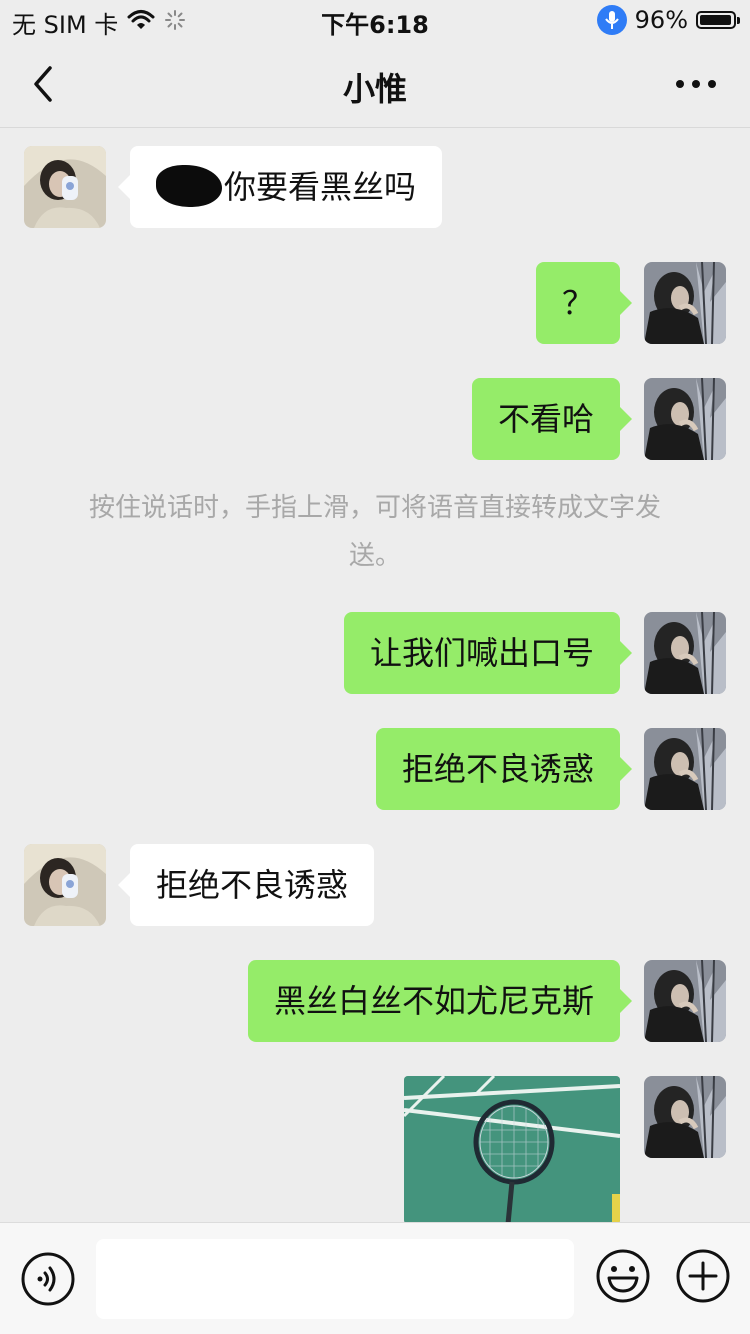 This screenshot has width=750, height=1334. I want to click on chat-input-bar, so click(375, 1278).